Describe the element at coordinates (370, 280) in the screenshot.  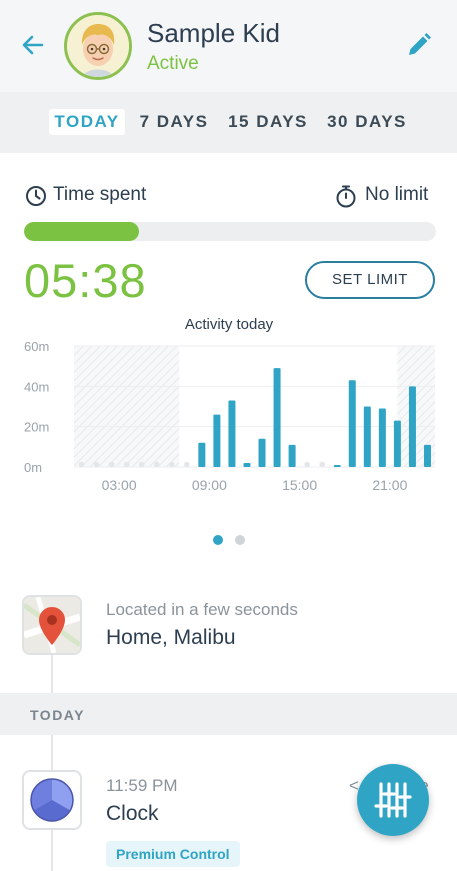
I see `set-limit-button: SET LIMIT` at that location.